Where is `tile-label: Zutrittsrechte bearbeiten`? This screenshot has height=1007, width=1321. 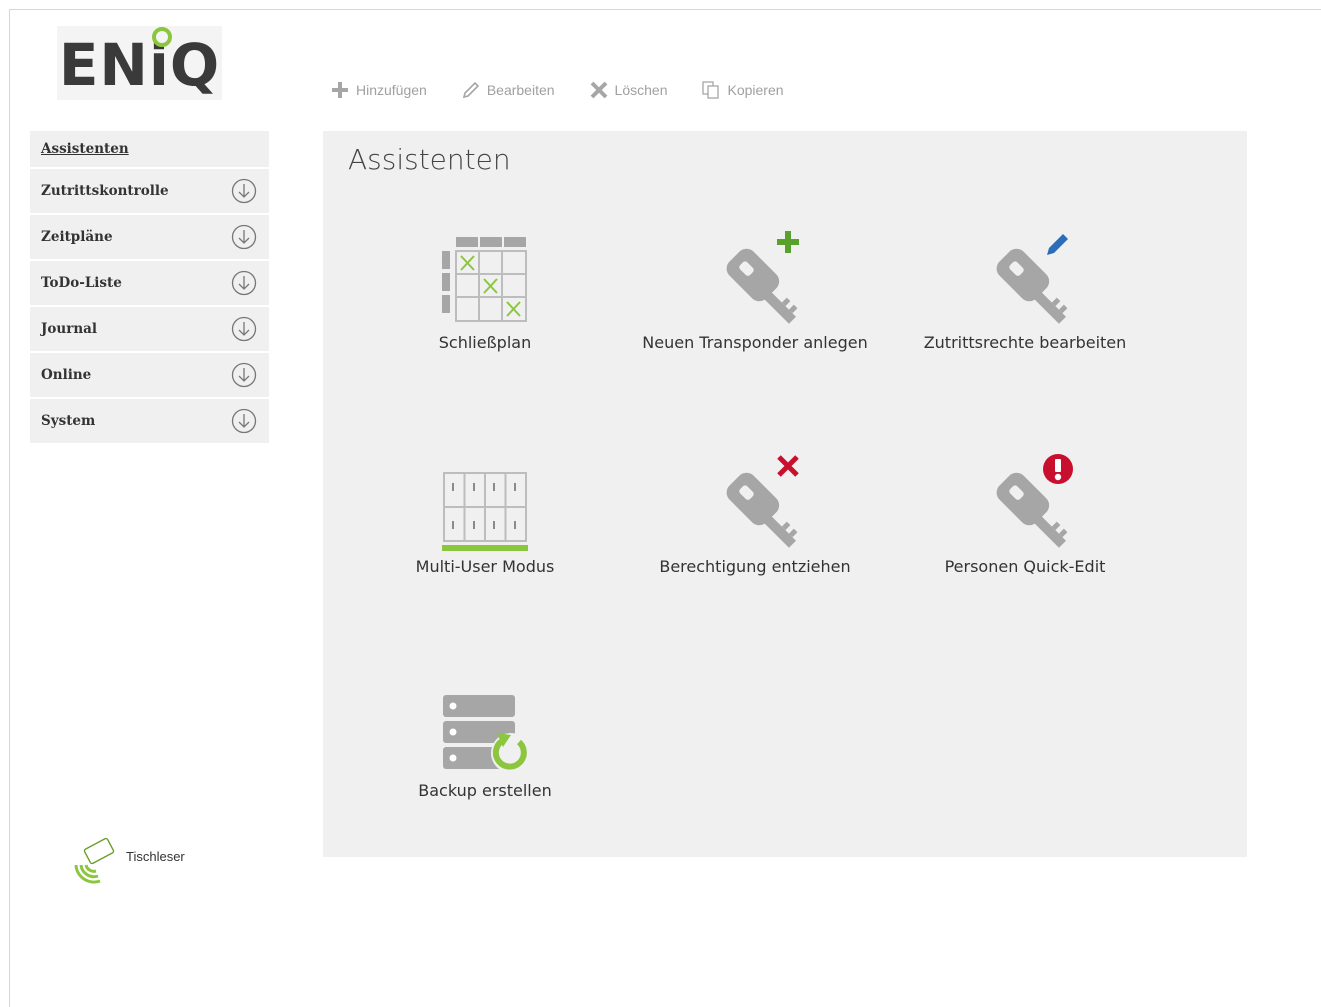
tile-label: Zutrittsrechte bearbeiten is located at coordinates (1025, 342).